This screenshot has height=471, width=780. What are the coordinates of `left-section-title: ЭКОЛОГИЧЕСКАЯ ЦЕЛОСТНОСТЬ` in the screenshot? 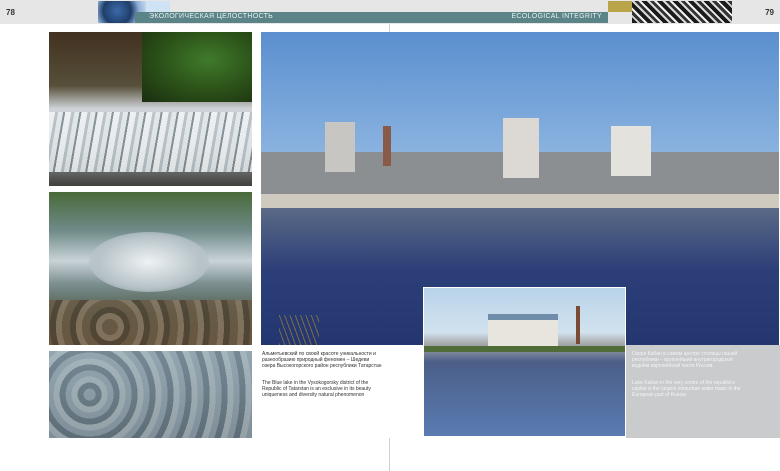 It's located at (211, 16).